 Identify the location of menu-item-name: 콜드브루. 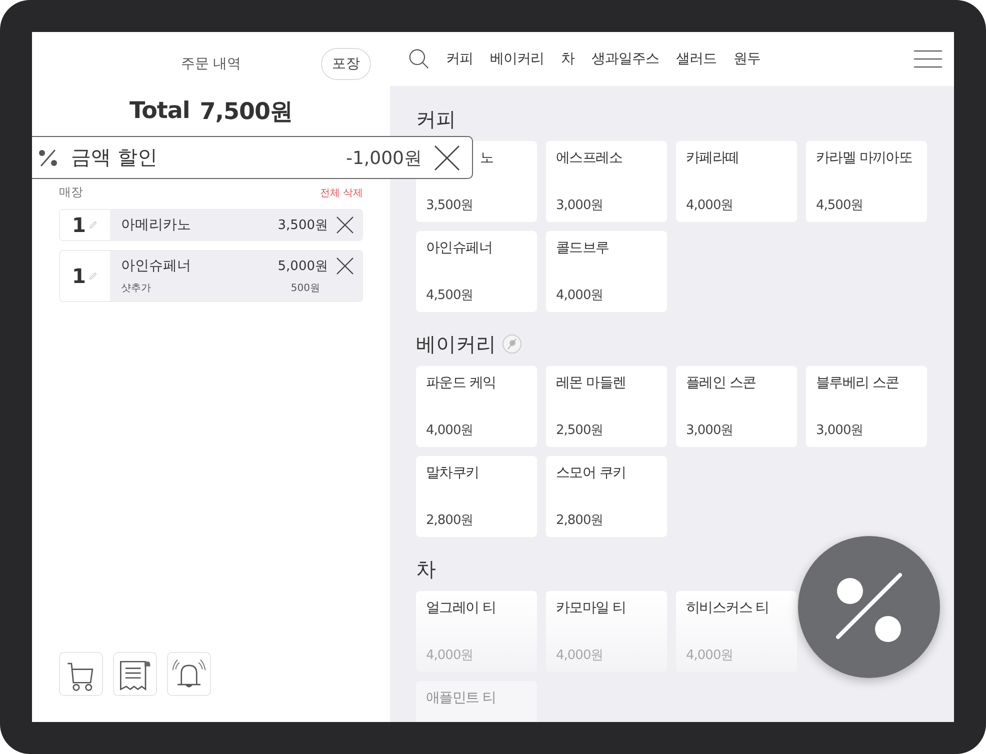
(583, 248).